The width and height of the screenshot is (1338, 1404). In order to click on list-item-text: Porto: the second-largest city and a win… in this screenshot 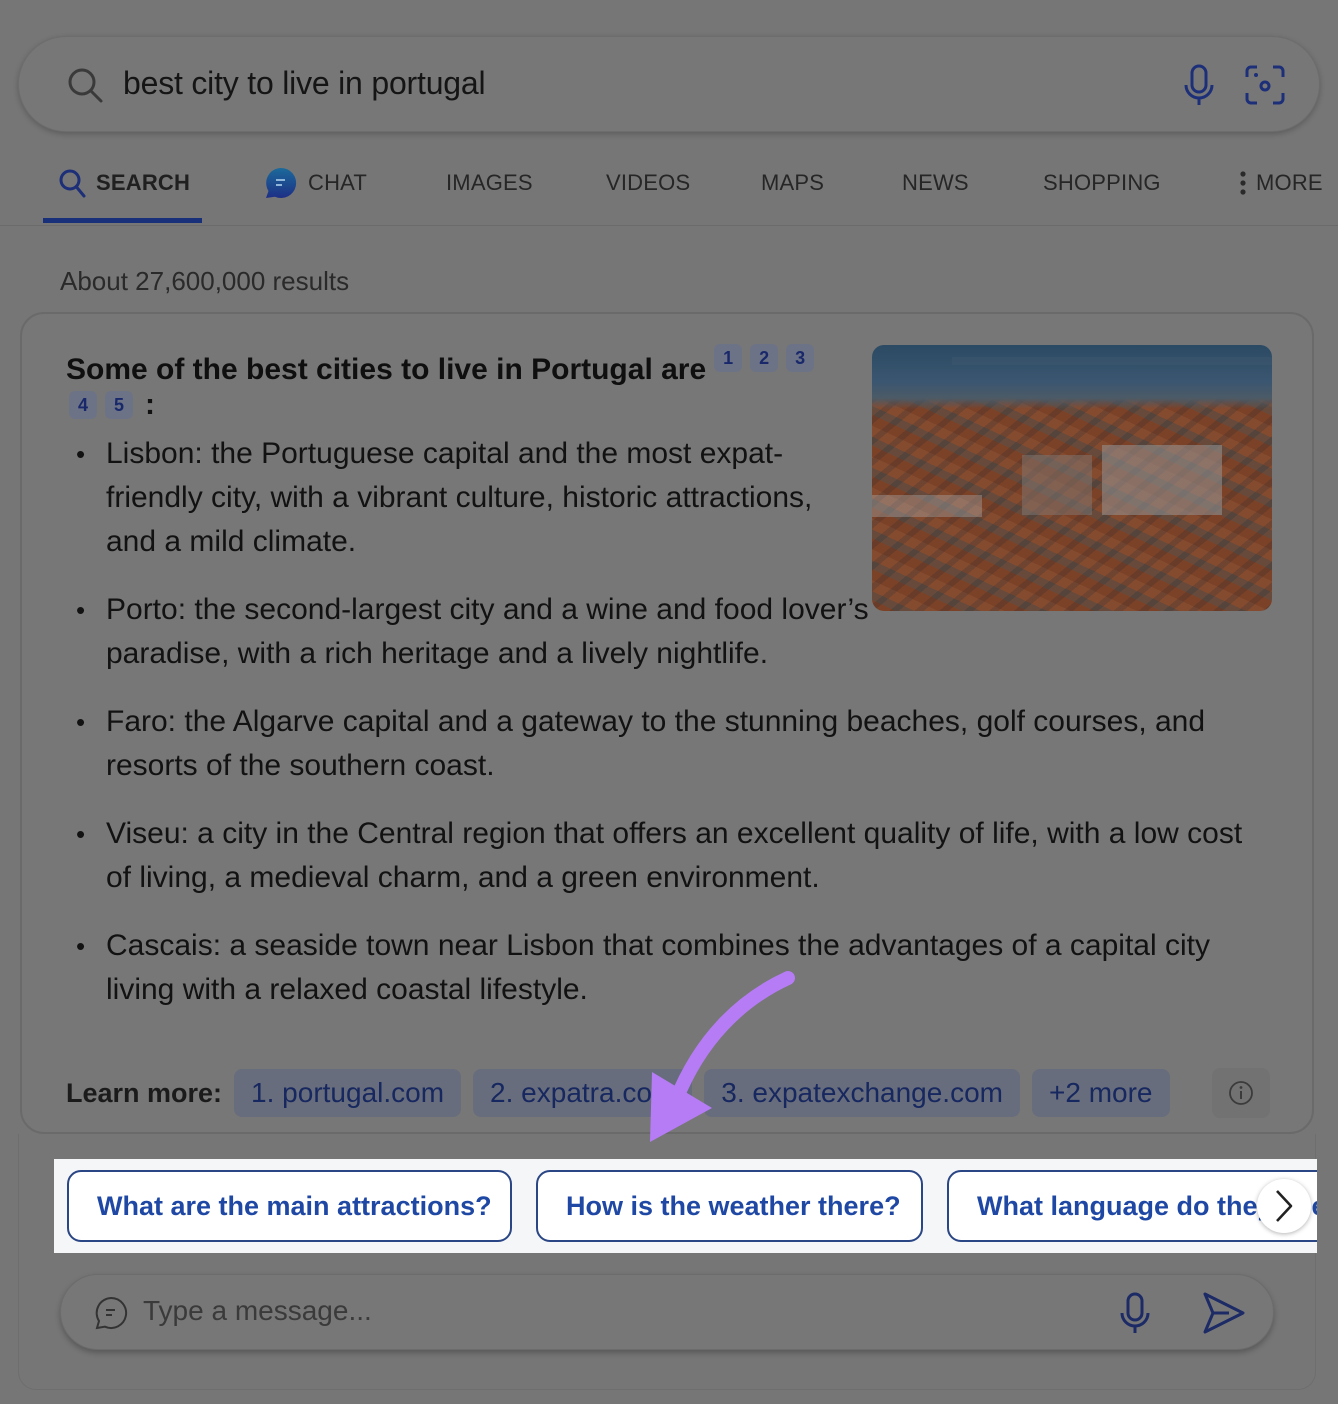, I will do `click(487, 631)`.